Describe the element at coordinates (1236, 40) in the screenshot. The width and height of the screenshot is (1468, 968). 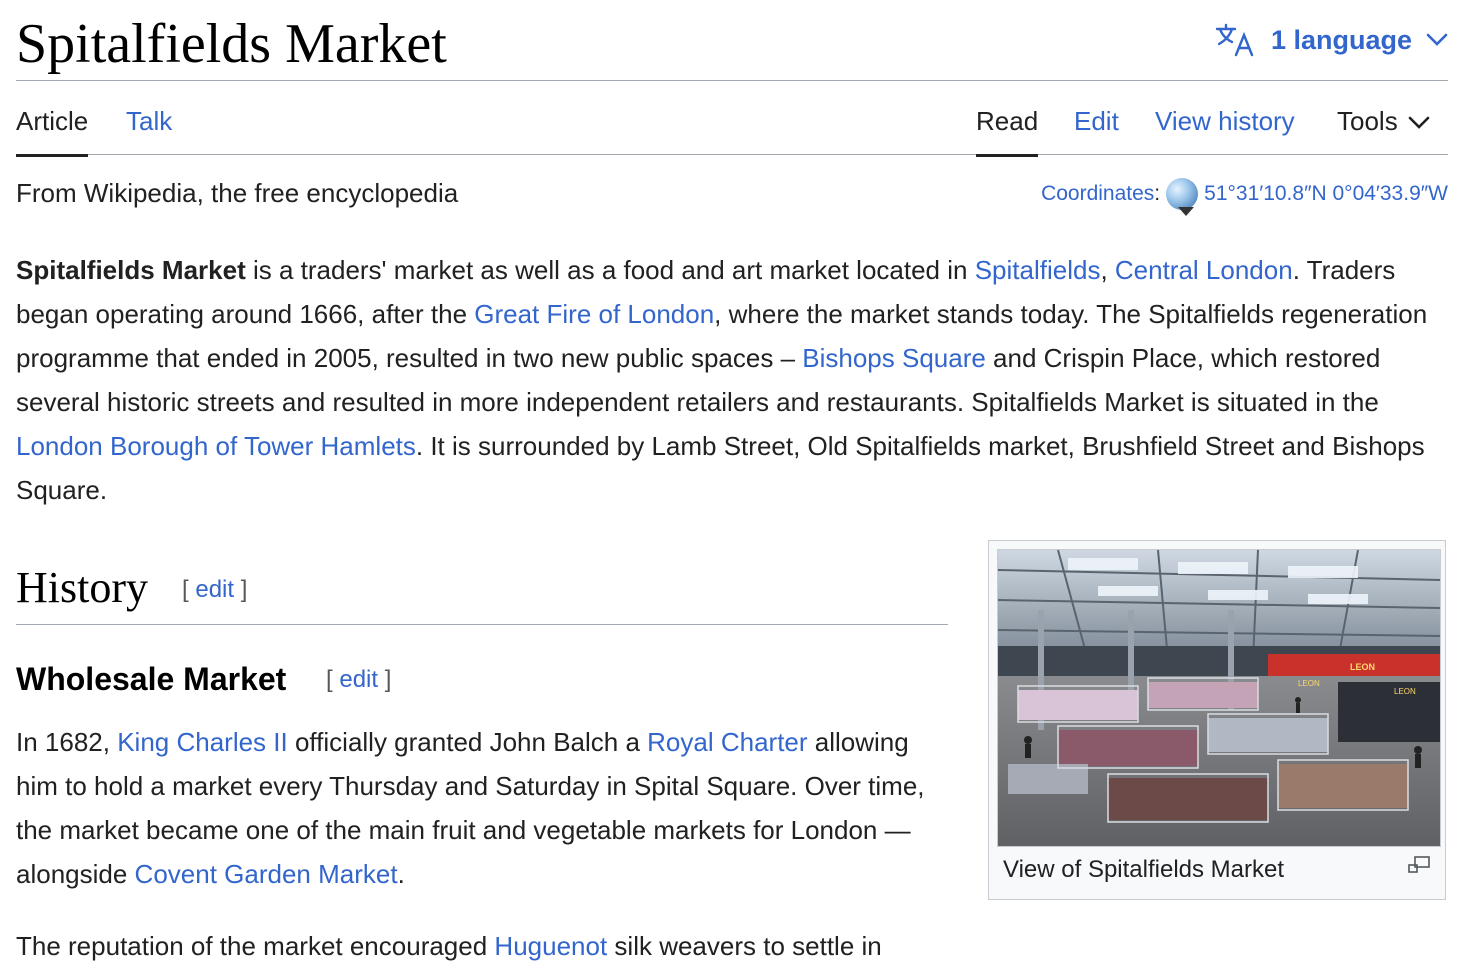
I see `translate-icon` at that location.